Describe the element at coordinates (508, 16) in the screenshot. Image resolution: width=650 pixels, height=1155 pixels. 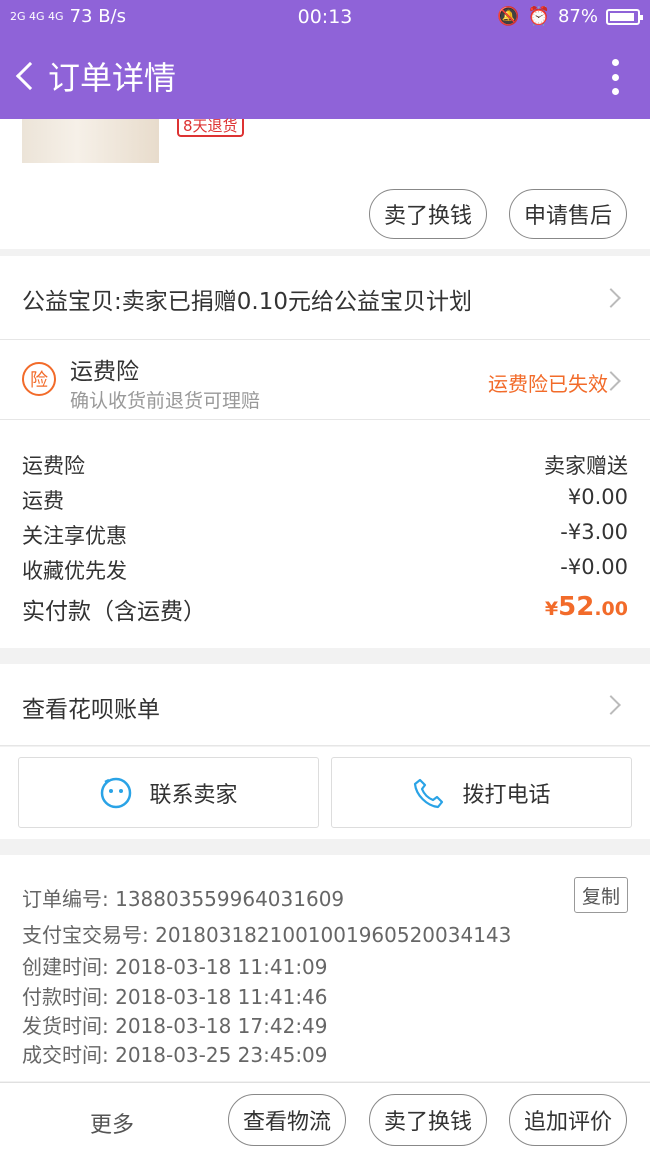
I see `mute-icon: 🔕` at that location.